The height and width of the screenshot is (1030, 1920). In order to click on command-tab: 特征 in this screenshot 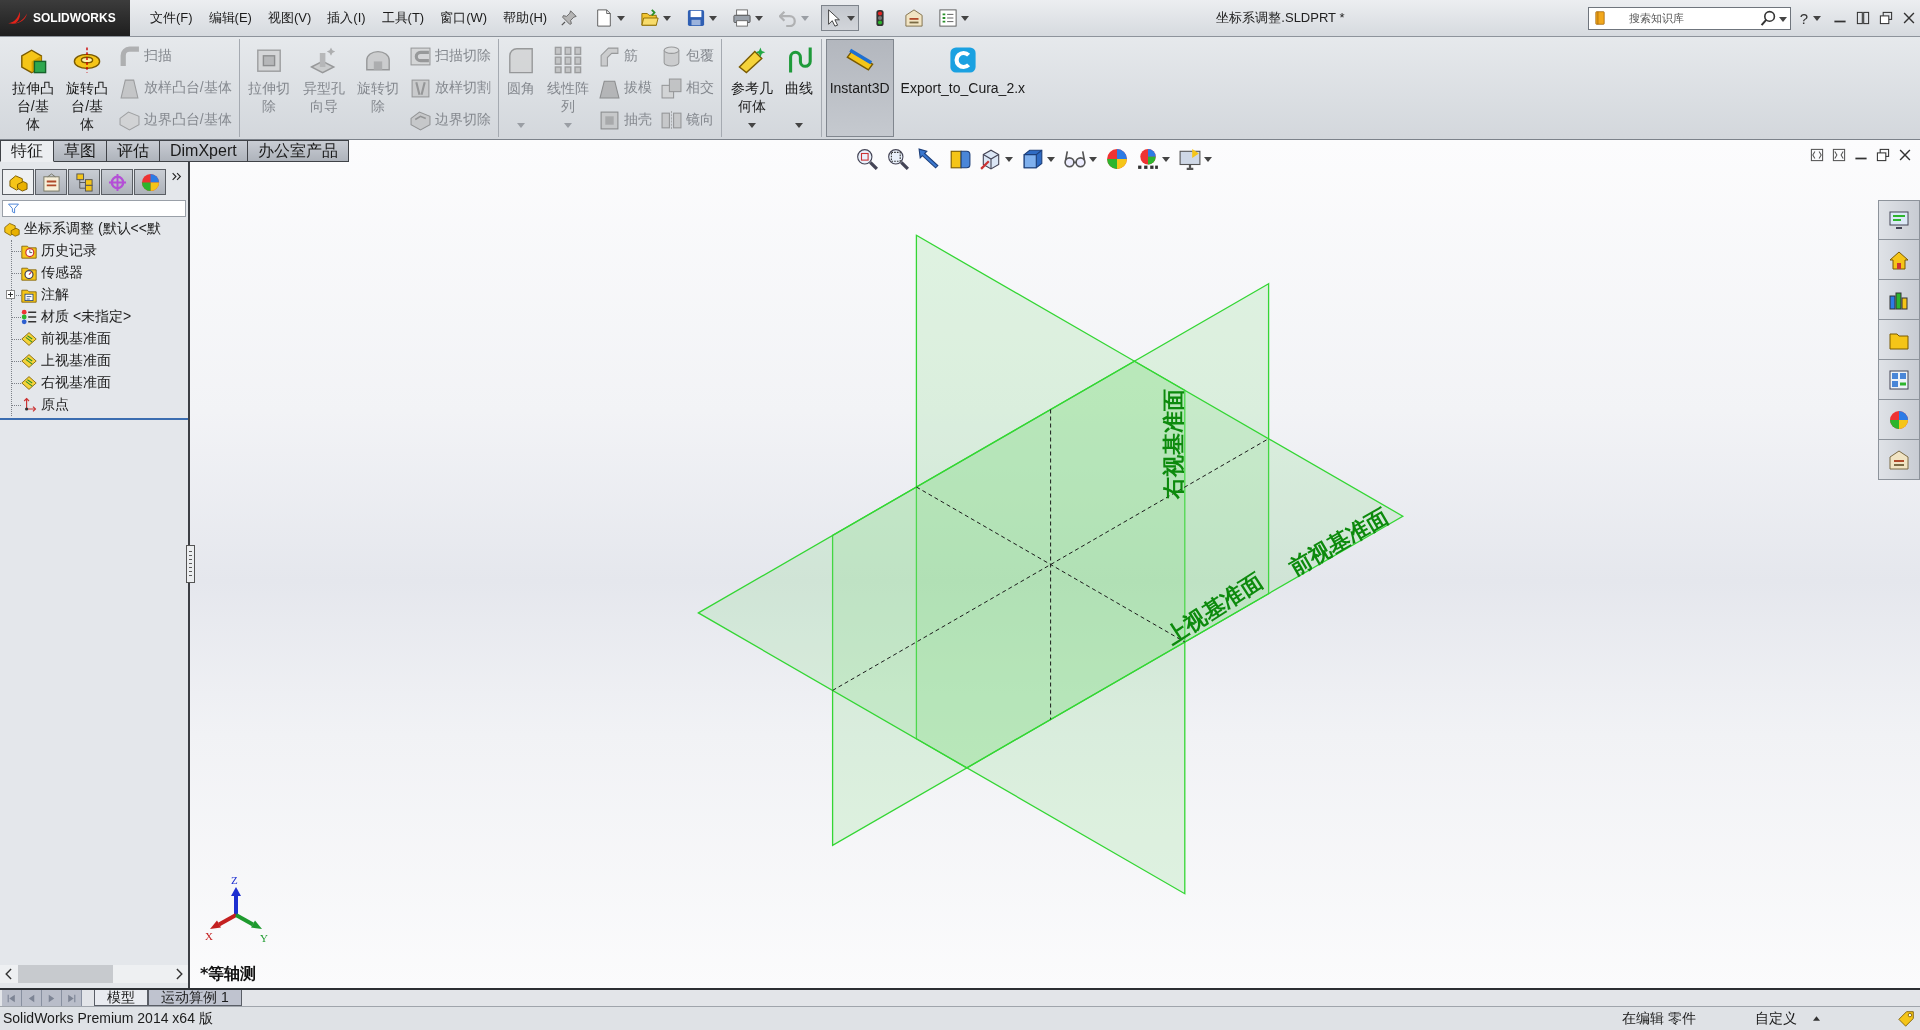, I will do `click(27, 151)`.